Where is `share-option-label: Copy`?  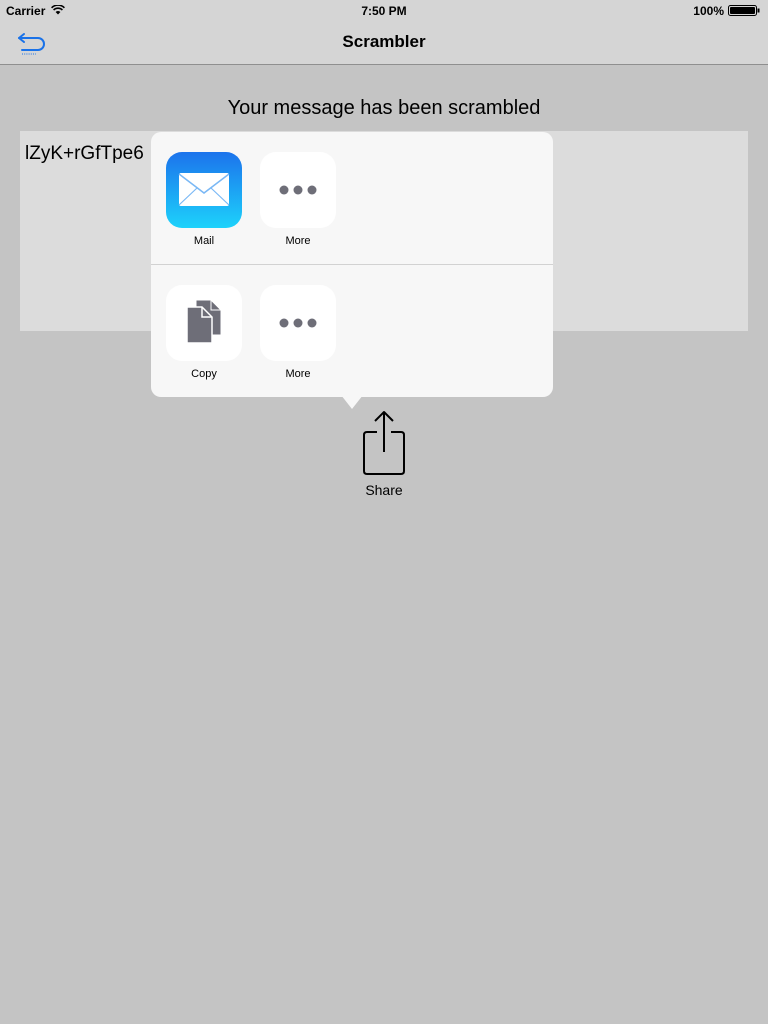 share-option-label: Copy is located at coordinates (204, 374).